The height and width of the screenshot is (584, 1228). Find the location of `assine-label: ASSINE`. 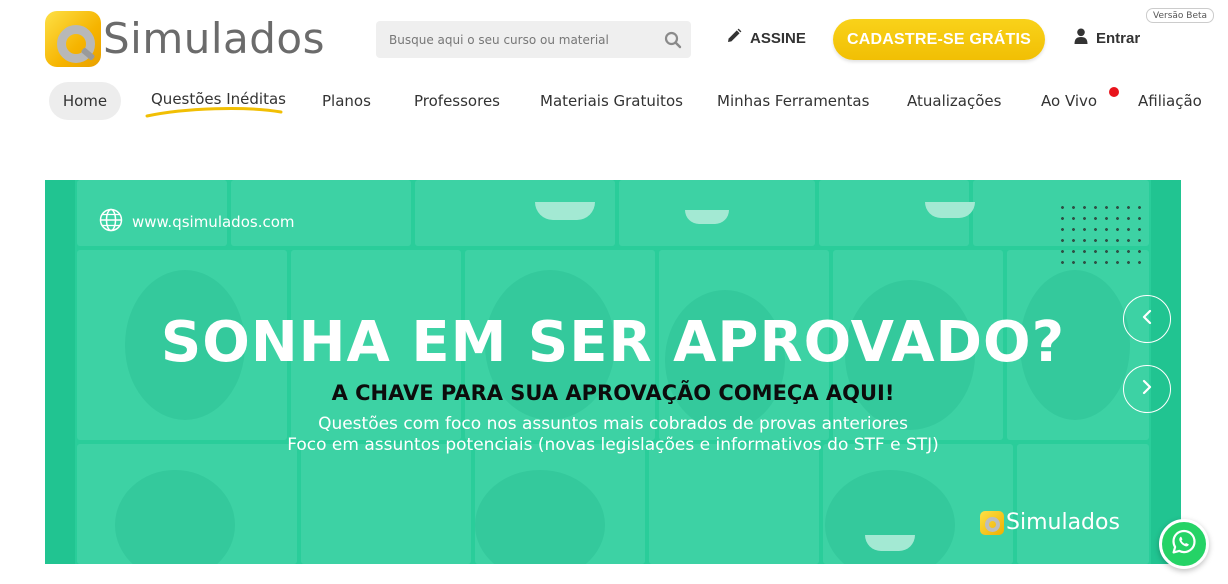

assine-label: ASSINE is located at coordinates (778, 38).